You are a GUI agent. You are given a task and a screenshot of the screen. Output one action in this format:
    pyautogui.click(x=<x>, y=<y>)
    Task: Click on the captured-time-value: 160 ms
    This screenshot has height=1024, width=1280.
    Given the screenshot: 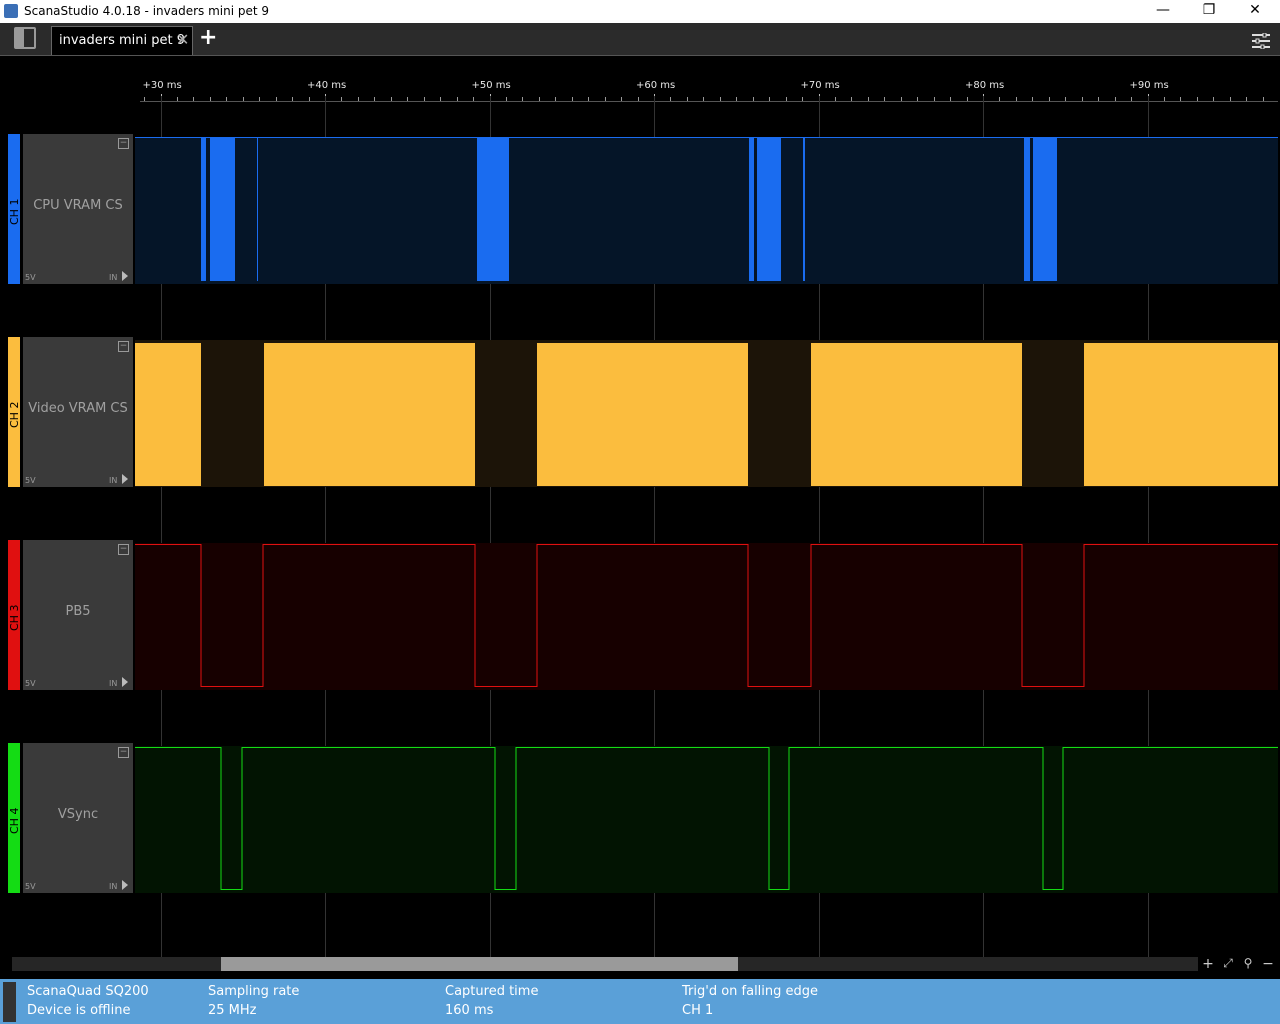 What is the action you would take?
    pyautogui.click(x=469, y=1010)
    